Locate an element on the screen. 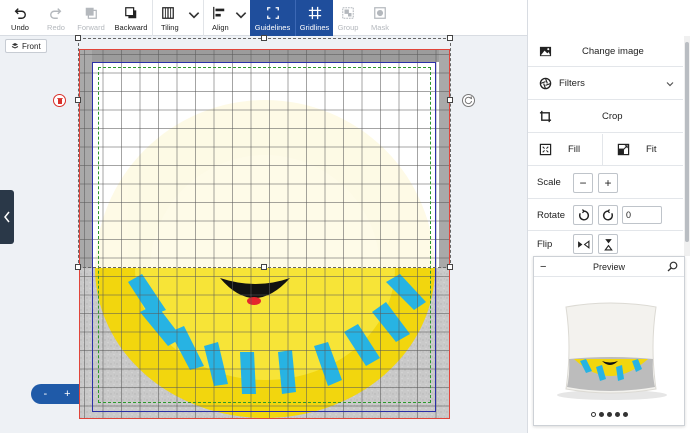  flip-row: Flip is located at coordinates (605, 244).